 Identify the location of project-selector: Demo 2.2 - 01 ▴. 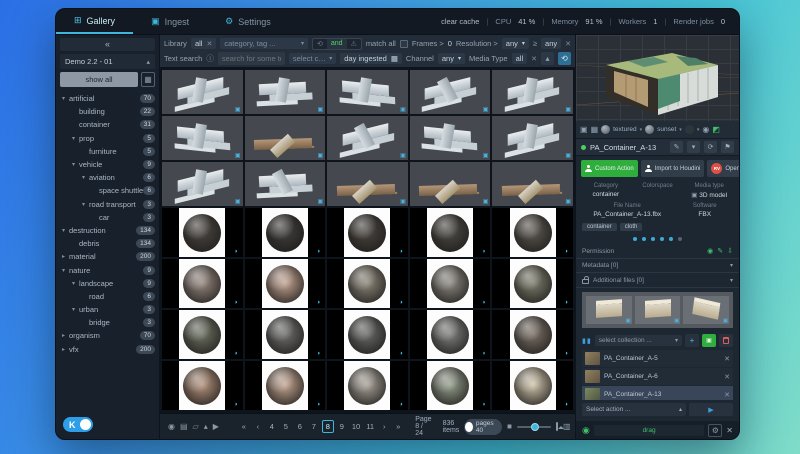
(107, 61).